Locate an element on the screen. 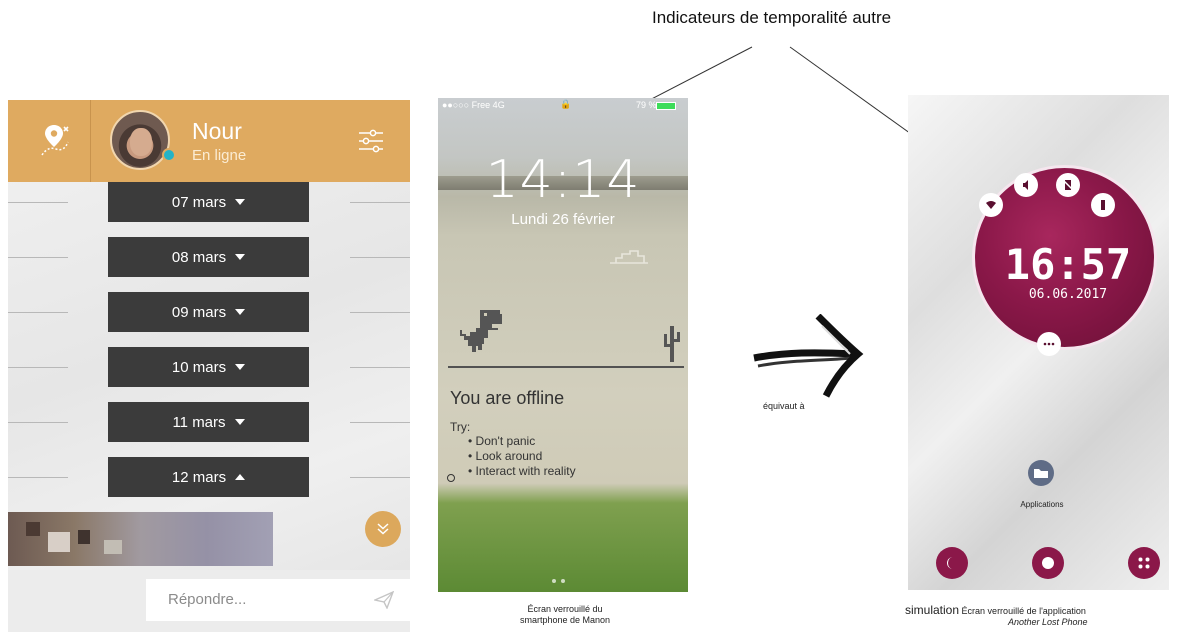 The height and width of the screenshot is (632, 1177). caption-line: smartphone de Manon is located at coordinates (565, 620).